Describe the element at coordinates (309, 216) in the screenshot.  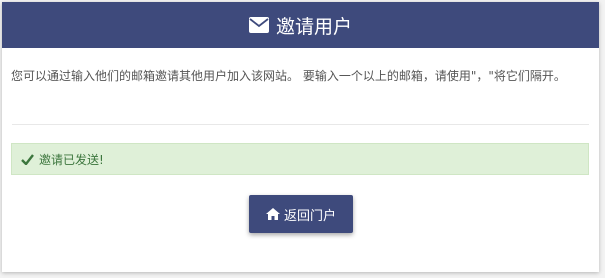
I see `back-to-portal-label: 返回门户` at that location.